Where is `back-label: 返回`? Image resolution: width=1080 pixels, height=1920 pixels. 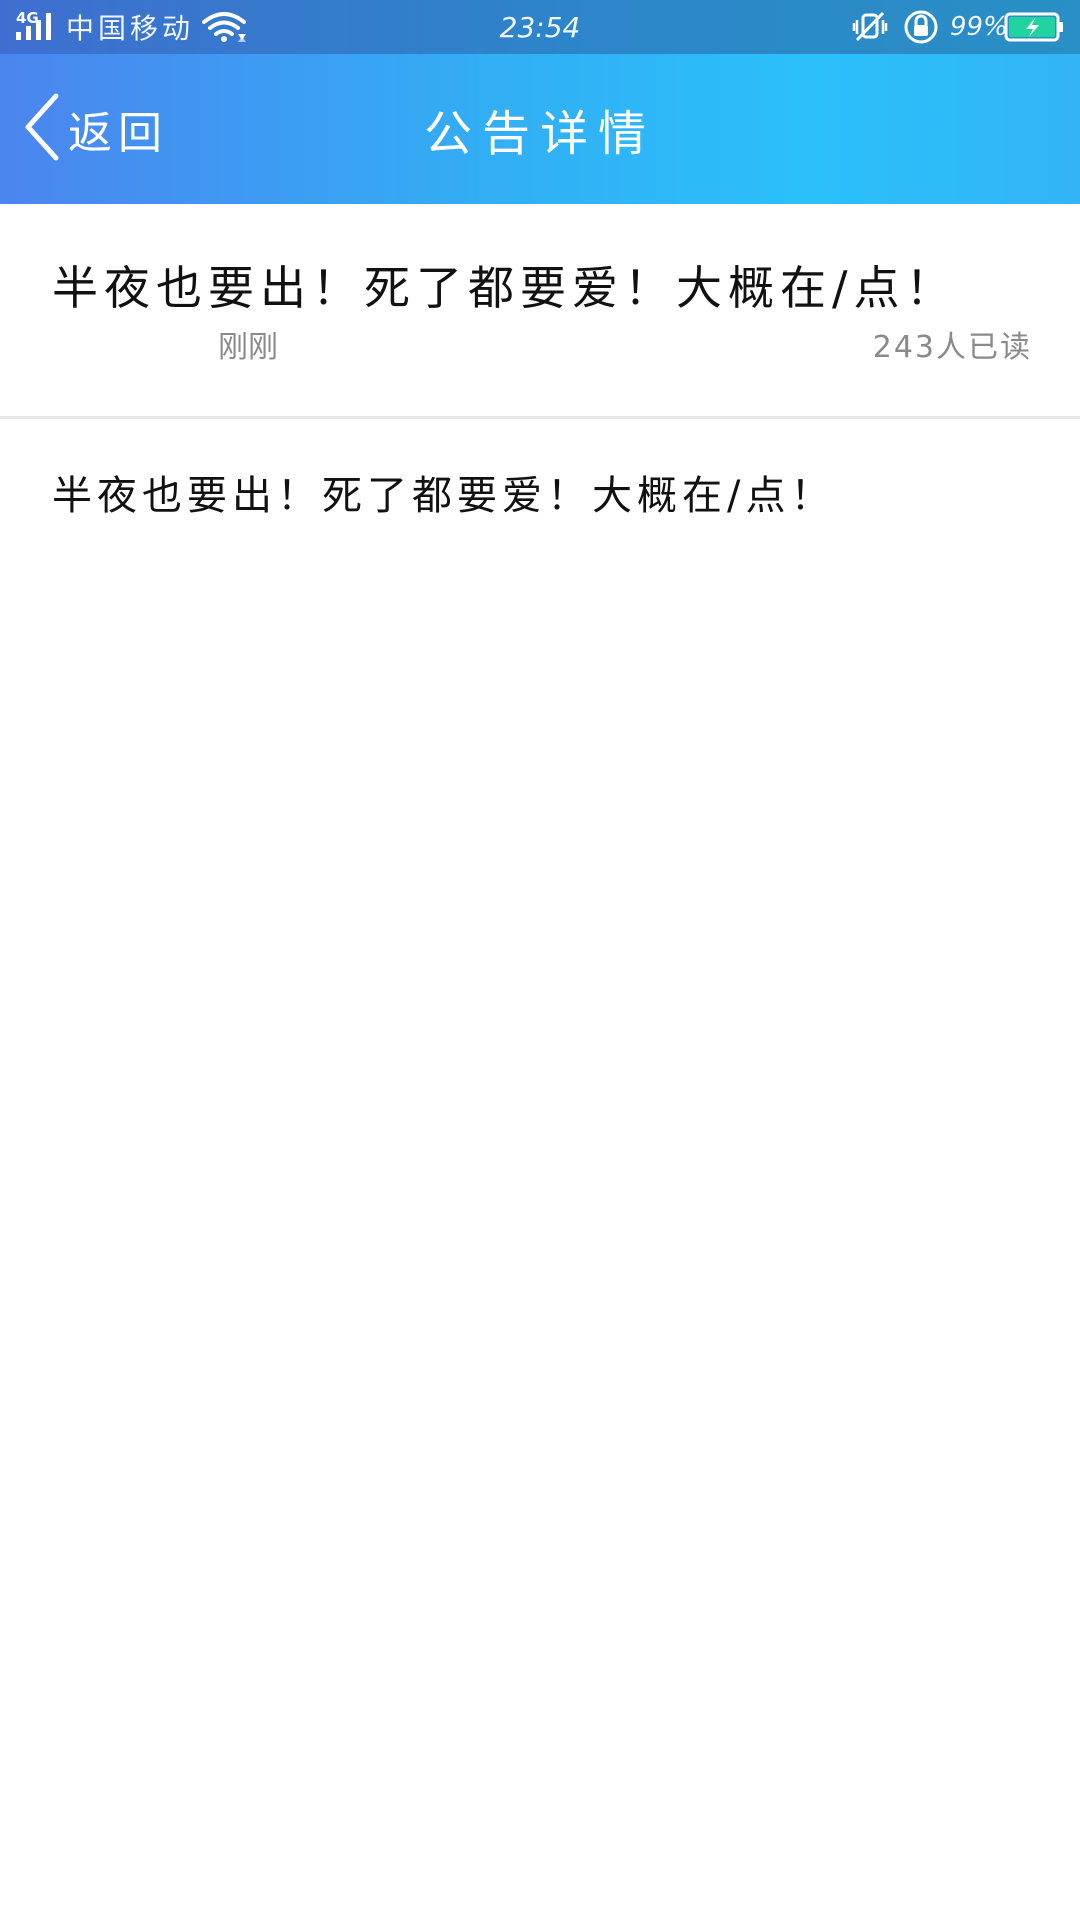 back-label: 返回 is located at coordinates (118, 133).